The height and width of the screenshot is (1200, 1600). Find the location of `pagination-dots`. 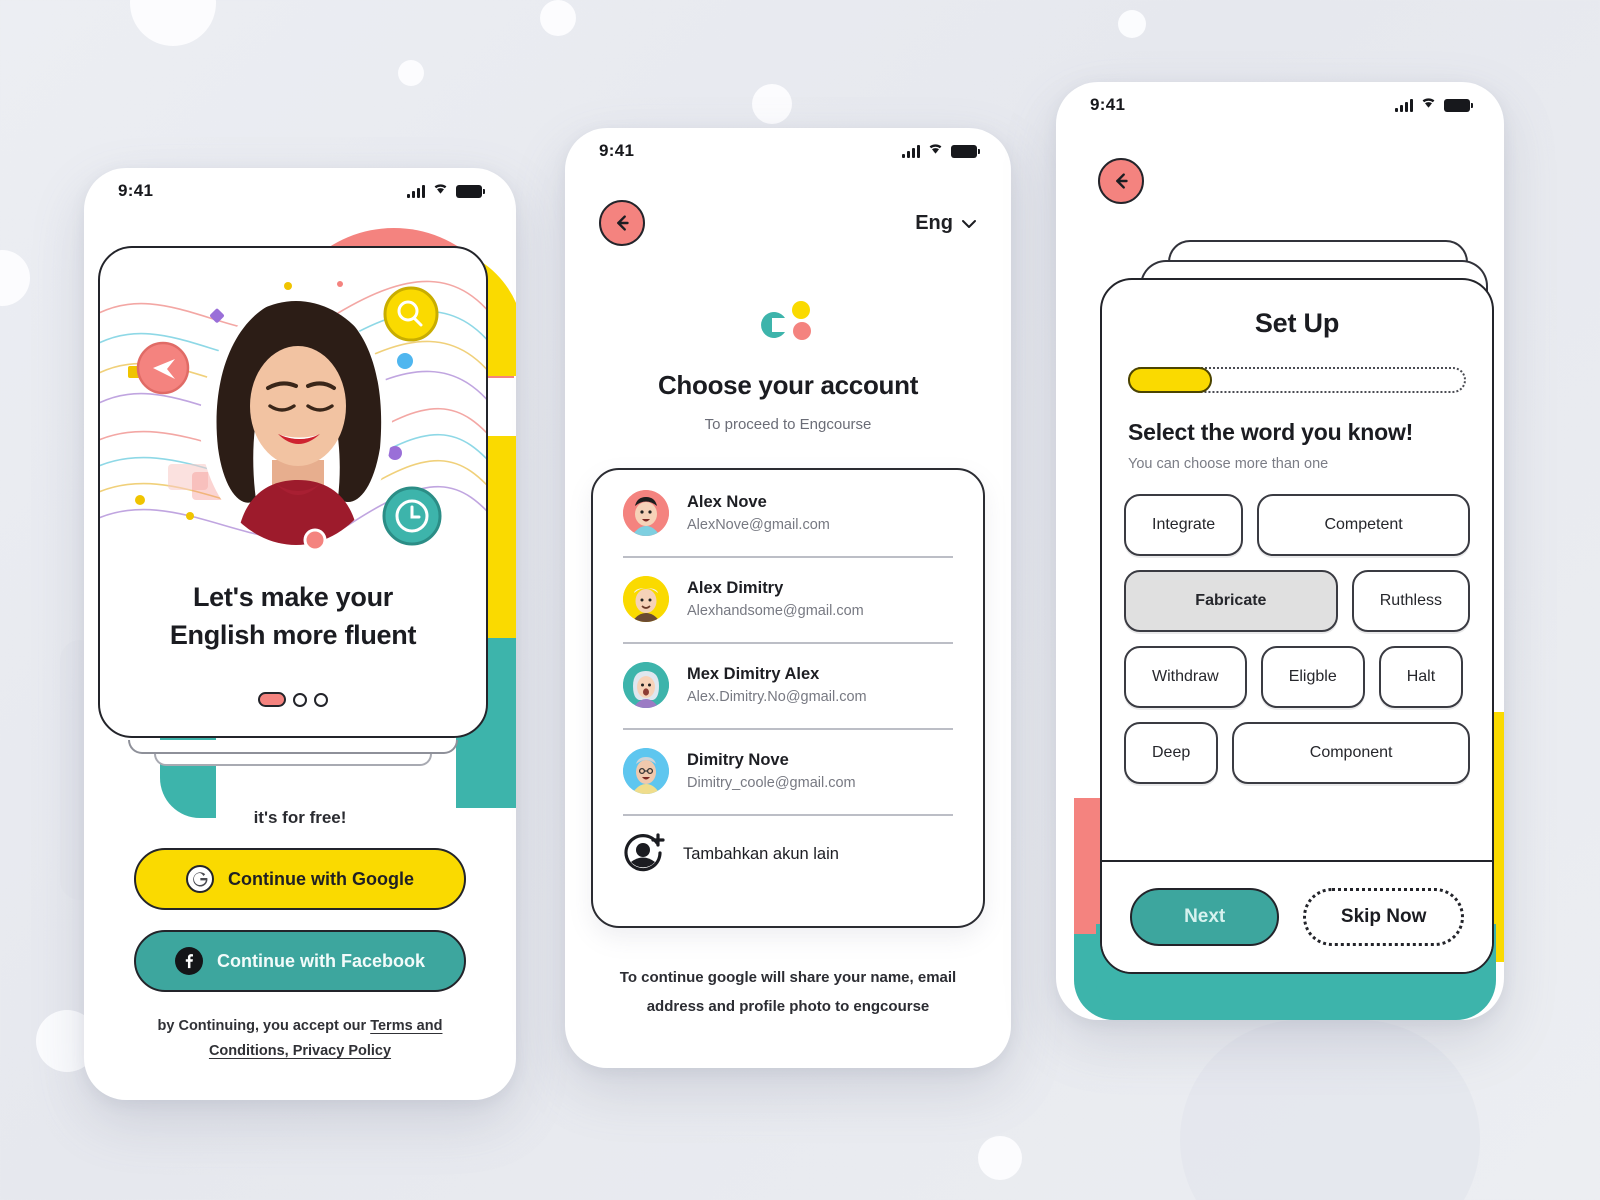

pagination-dots is located at coordinates (293, 699).